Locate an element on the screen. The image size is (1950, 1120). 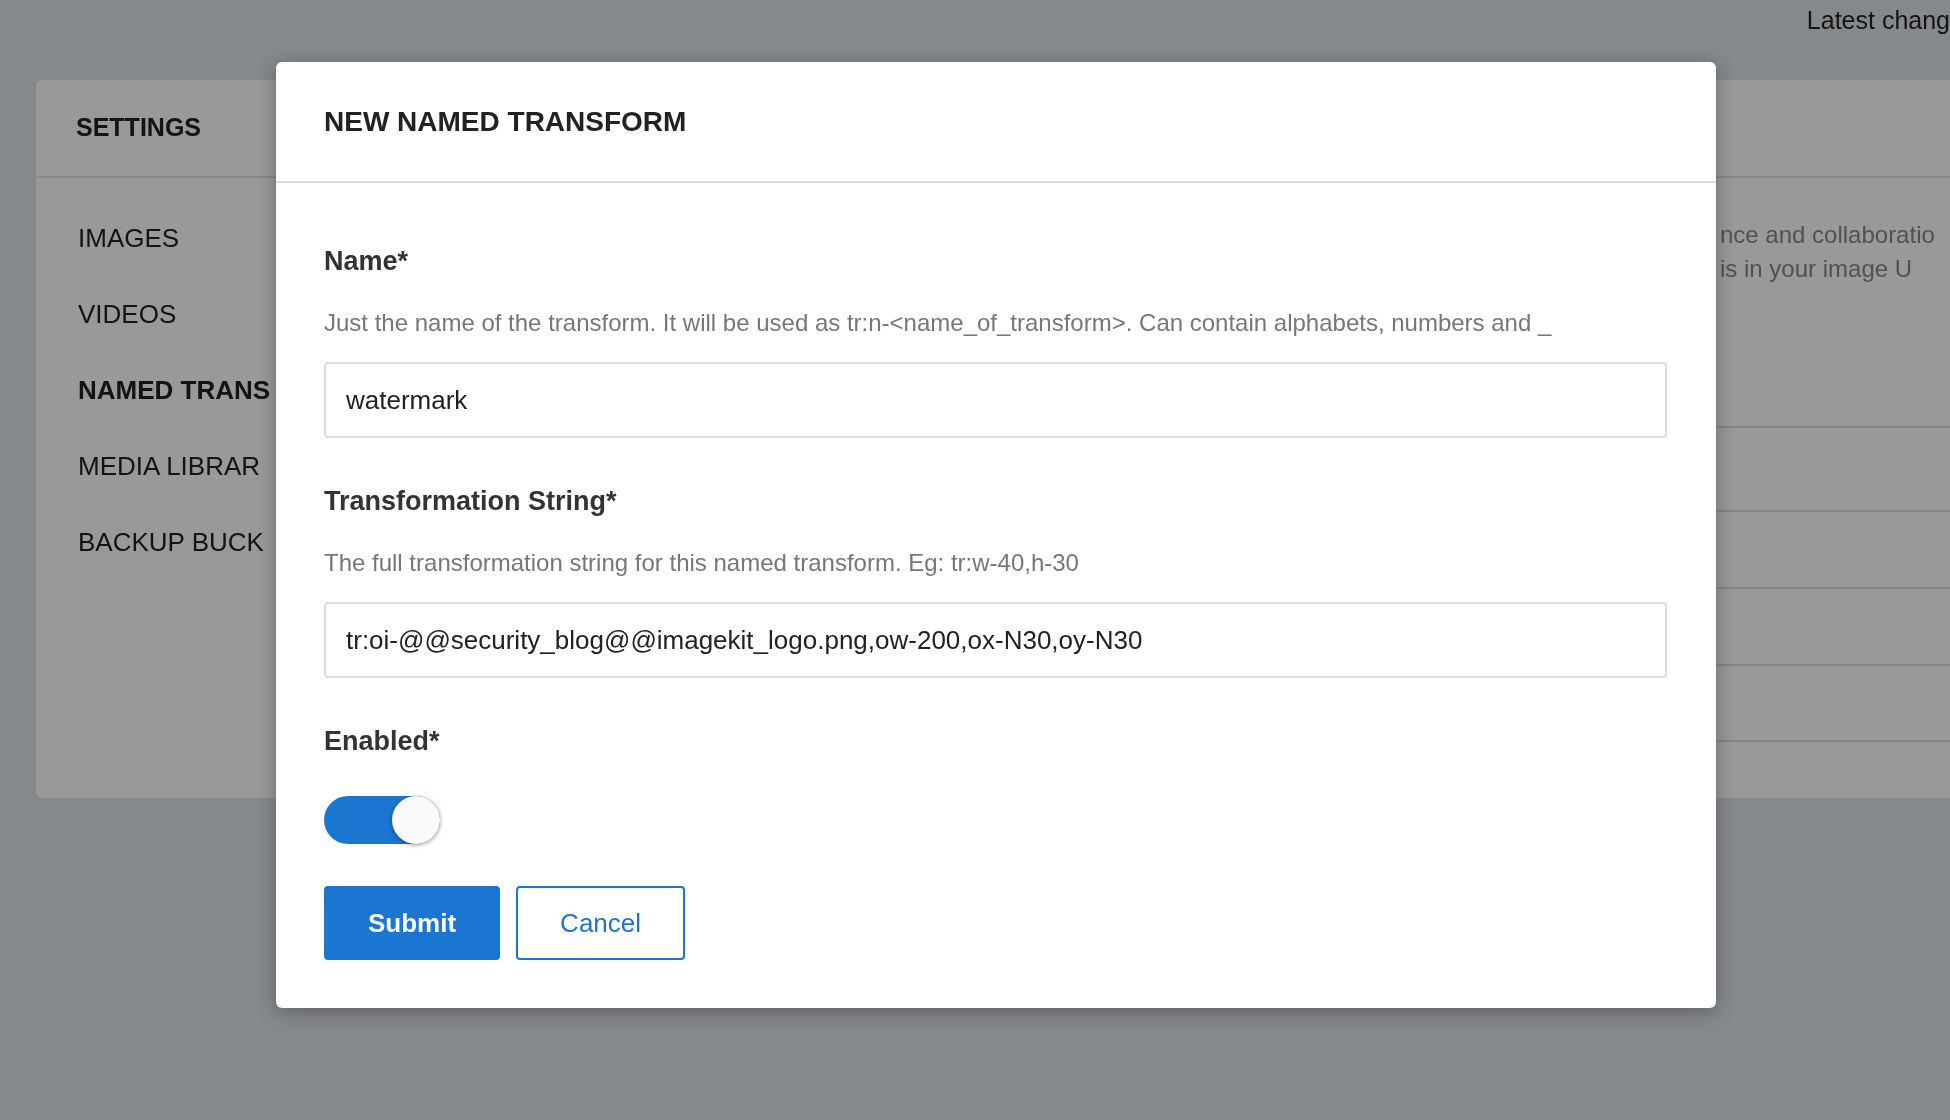
modal-title: NEW NAMED TRANSFORM is located at coordinates (505, 121).